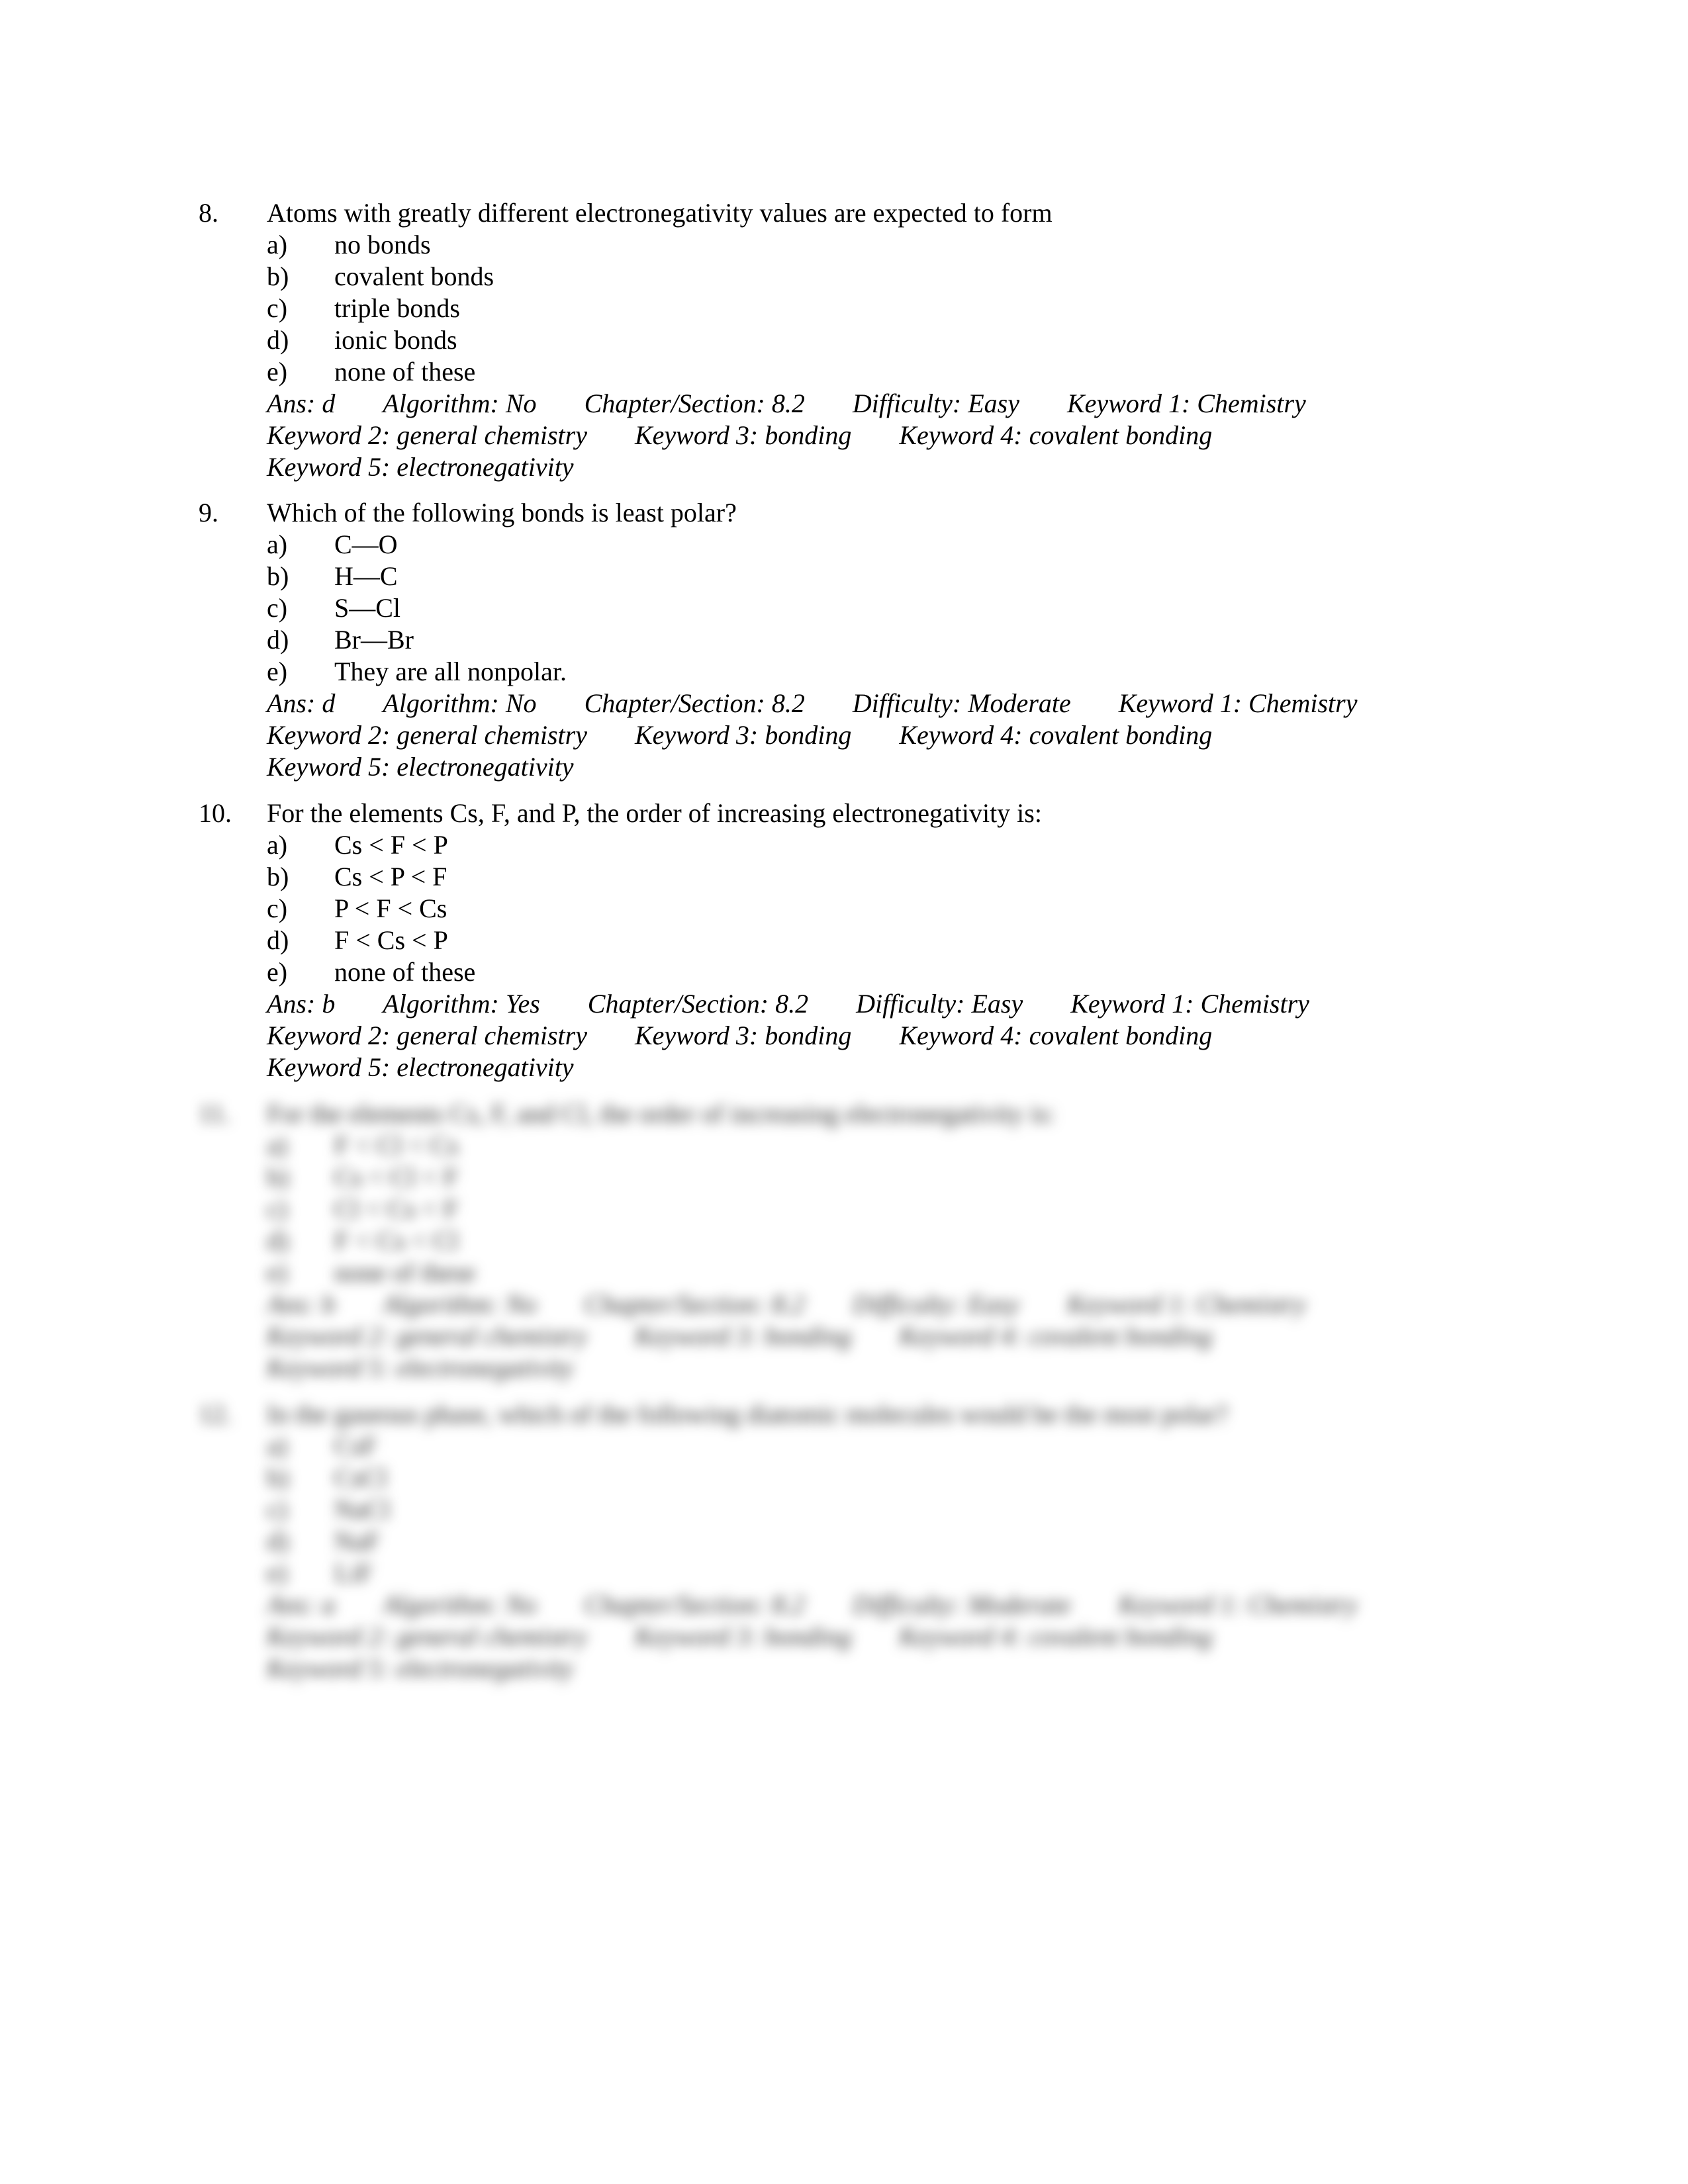  I want to click on option-text: NaF, so click(357, 1541).